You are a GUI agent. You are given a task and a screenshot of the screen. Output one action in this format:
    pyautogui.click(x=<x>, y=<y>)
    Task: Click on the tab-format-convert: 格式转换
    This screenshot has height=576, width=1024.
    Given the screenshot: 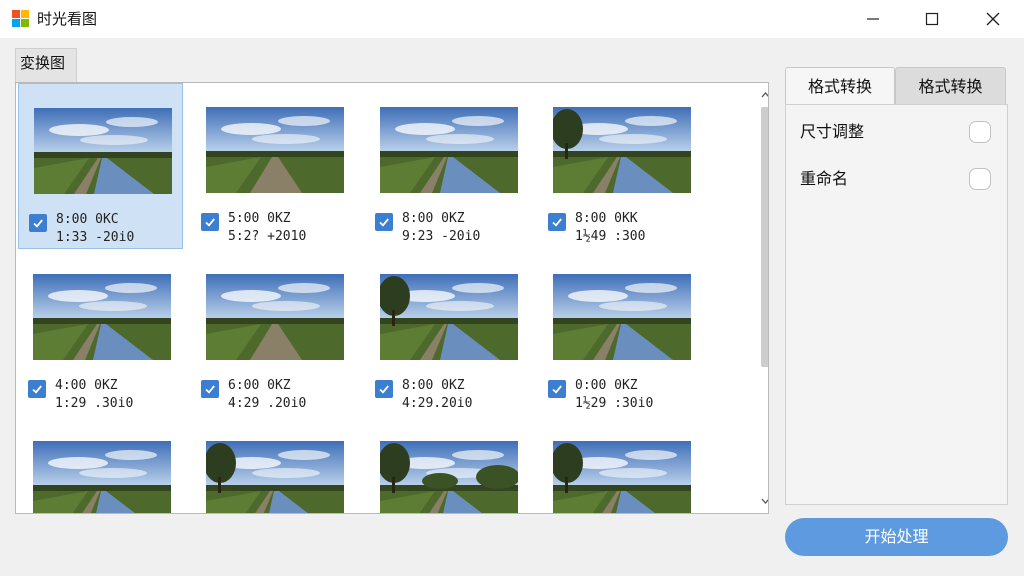 What is the action you would take?
    pyautogui.click(x=840, y=86)
    